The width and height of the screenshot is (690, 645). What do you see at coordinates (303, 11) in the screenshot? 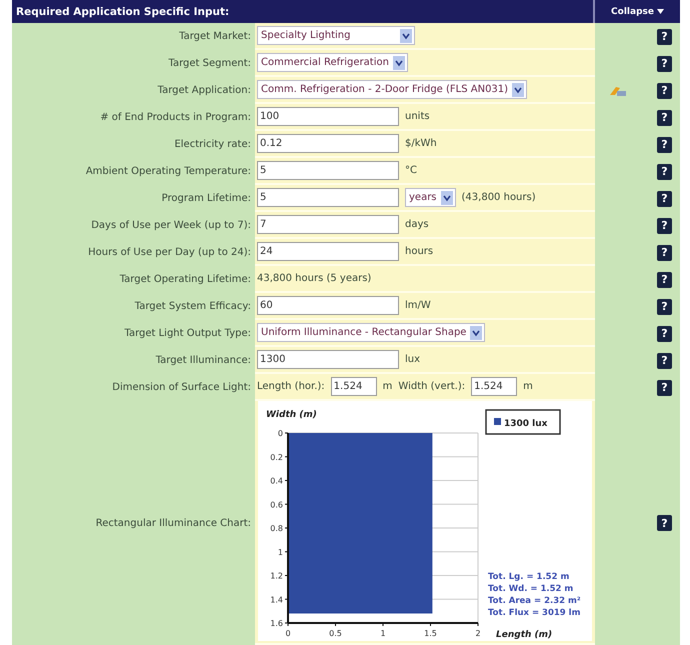
I see `section-header: Required Application Specific Input:` at bounding box center [303, 11].